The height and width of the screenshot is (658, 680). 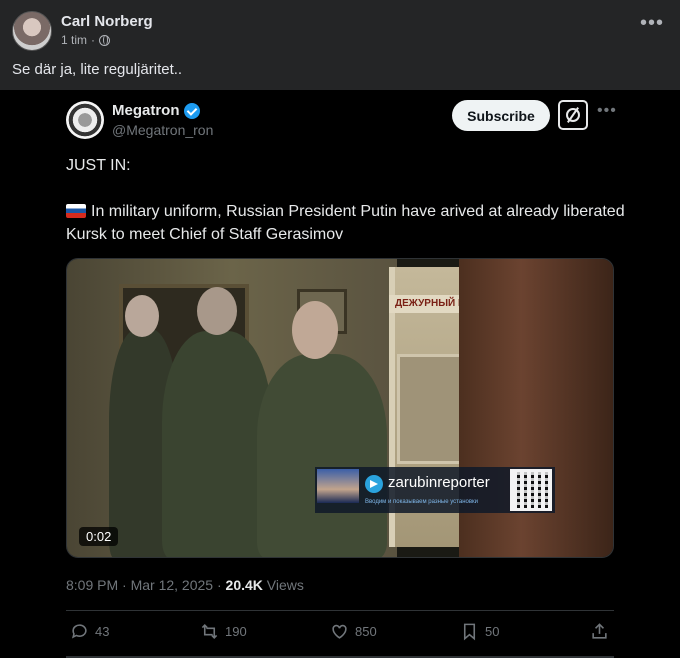 What do you see at coordinates (353, 631) in the screenshot?
I see `like-button: 850` at bounding box center [353, 631].